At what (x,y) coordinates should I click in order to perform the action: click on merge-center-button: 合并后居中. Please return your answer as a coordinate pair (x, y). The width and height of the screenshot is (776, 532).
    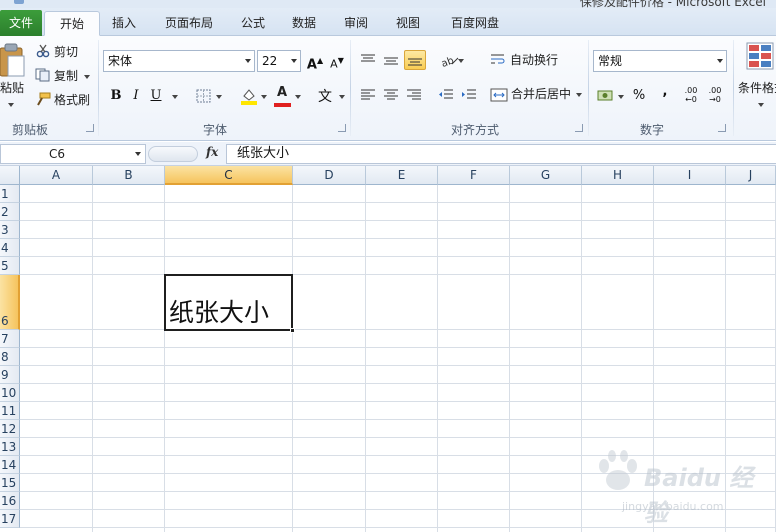
    Looking at the image, I should click on (541, 94).